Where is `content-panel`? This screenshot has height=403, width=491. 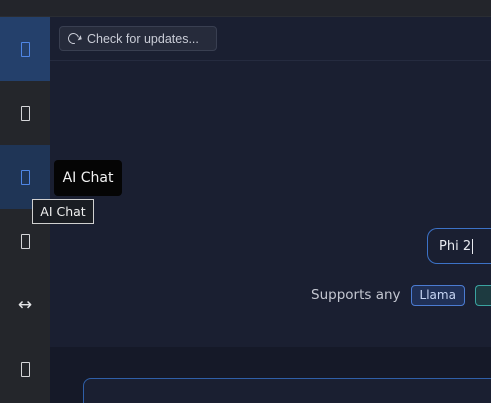 content-panel is located at coordinates (287, 390).